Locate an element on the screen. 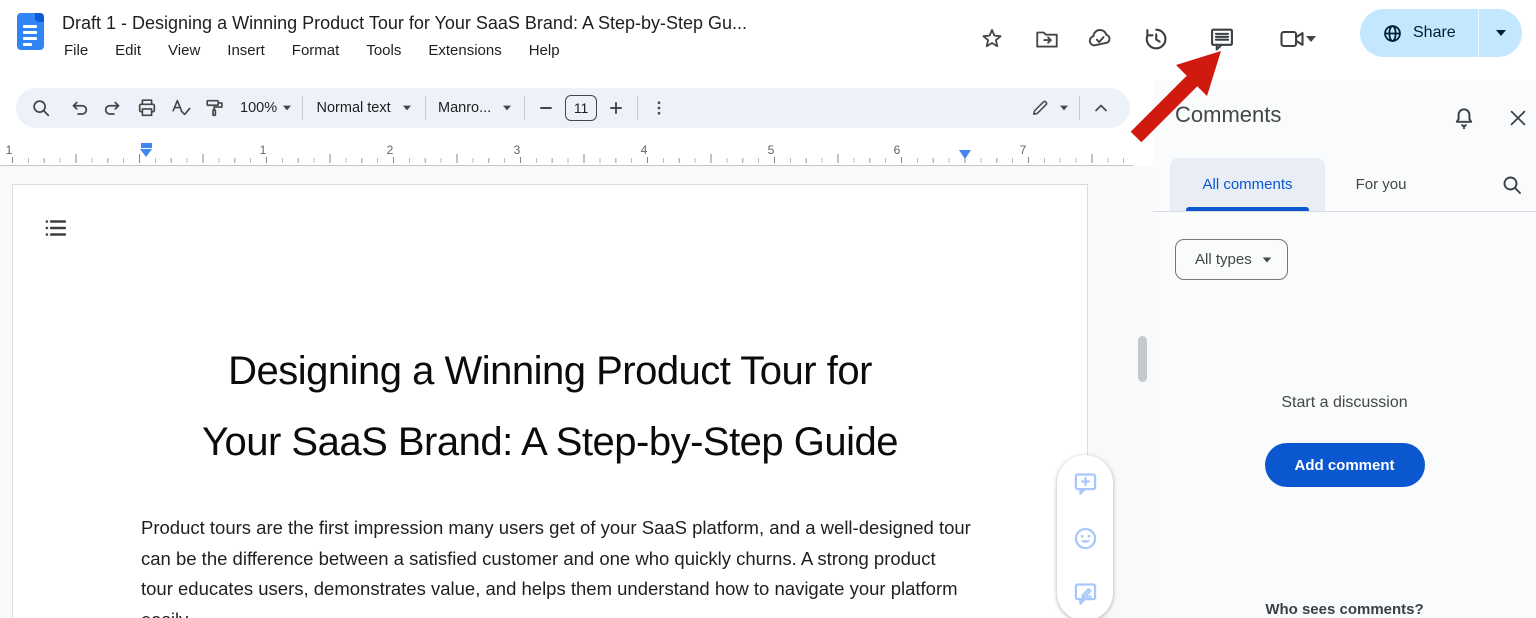 The width and height of the screenshot is (1536, 618). increase-font-size-button is located at coordinates (616, 108).